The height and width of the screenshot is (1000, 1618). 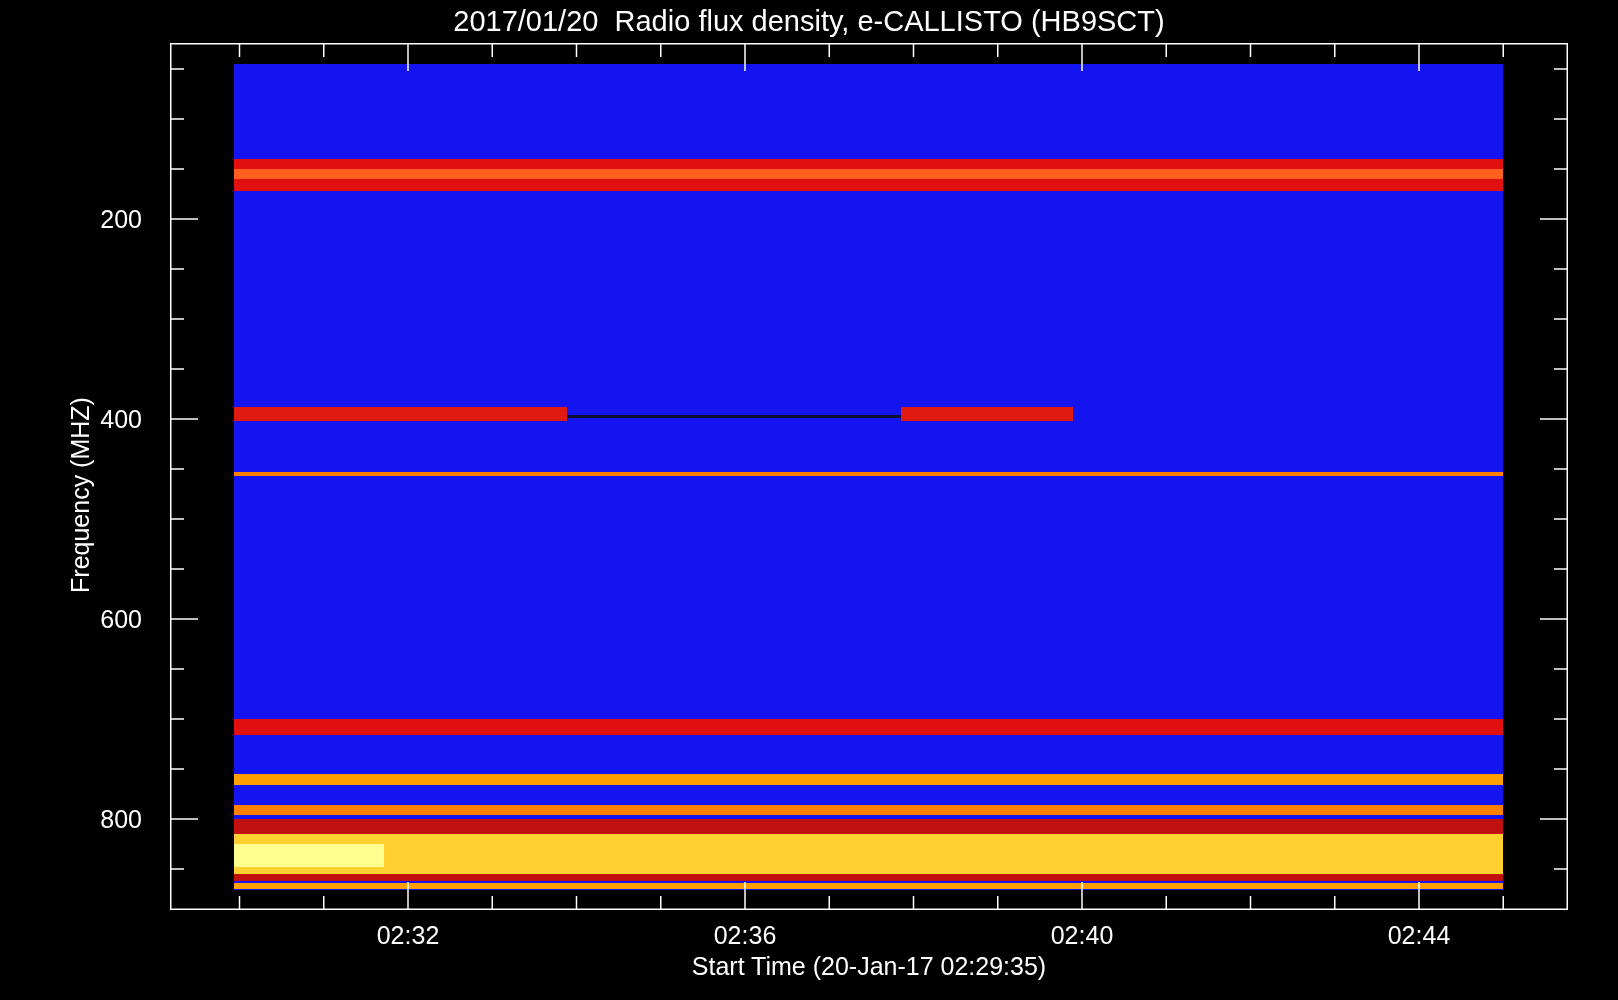 What do you see at coordinates (80, 495) in the screenshot?
I see `y-axis-label: Frequency (MHZ)` at bounding box center [80, 495].